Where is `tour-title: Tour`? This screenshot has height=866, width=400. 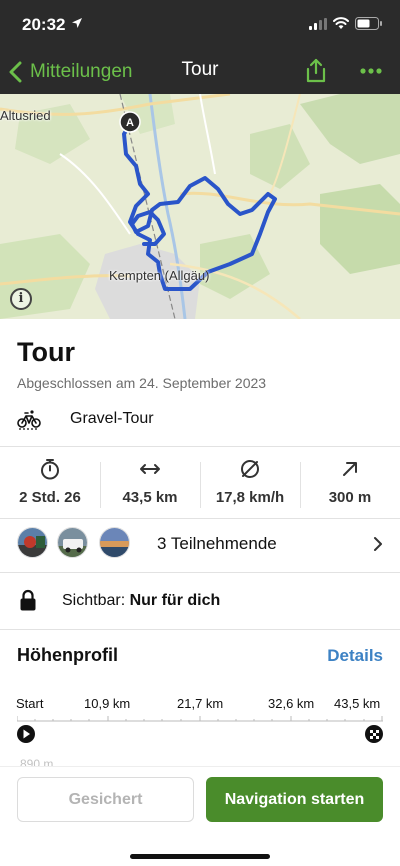 tour-title: Tour is located at coordinates (46, 352).